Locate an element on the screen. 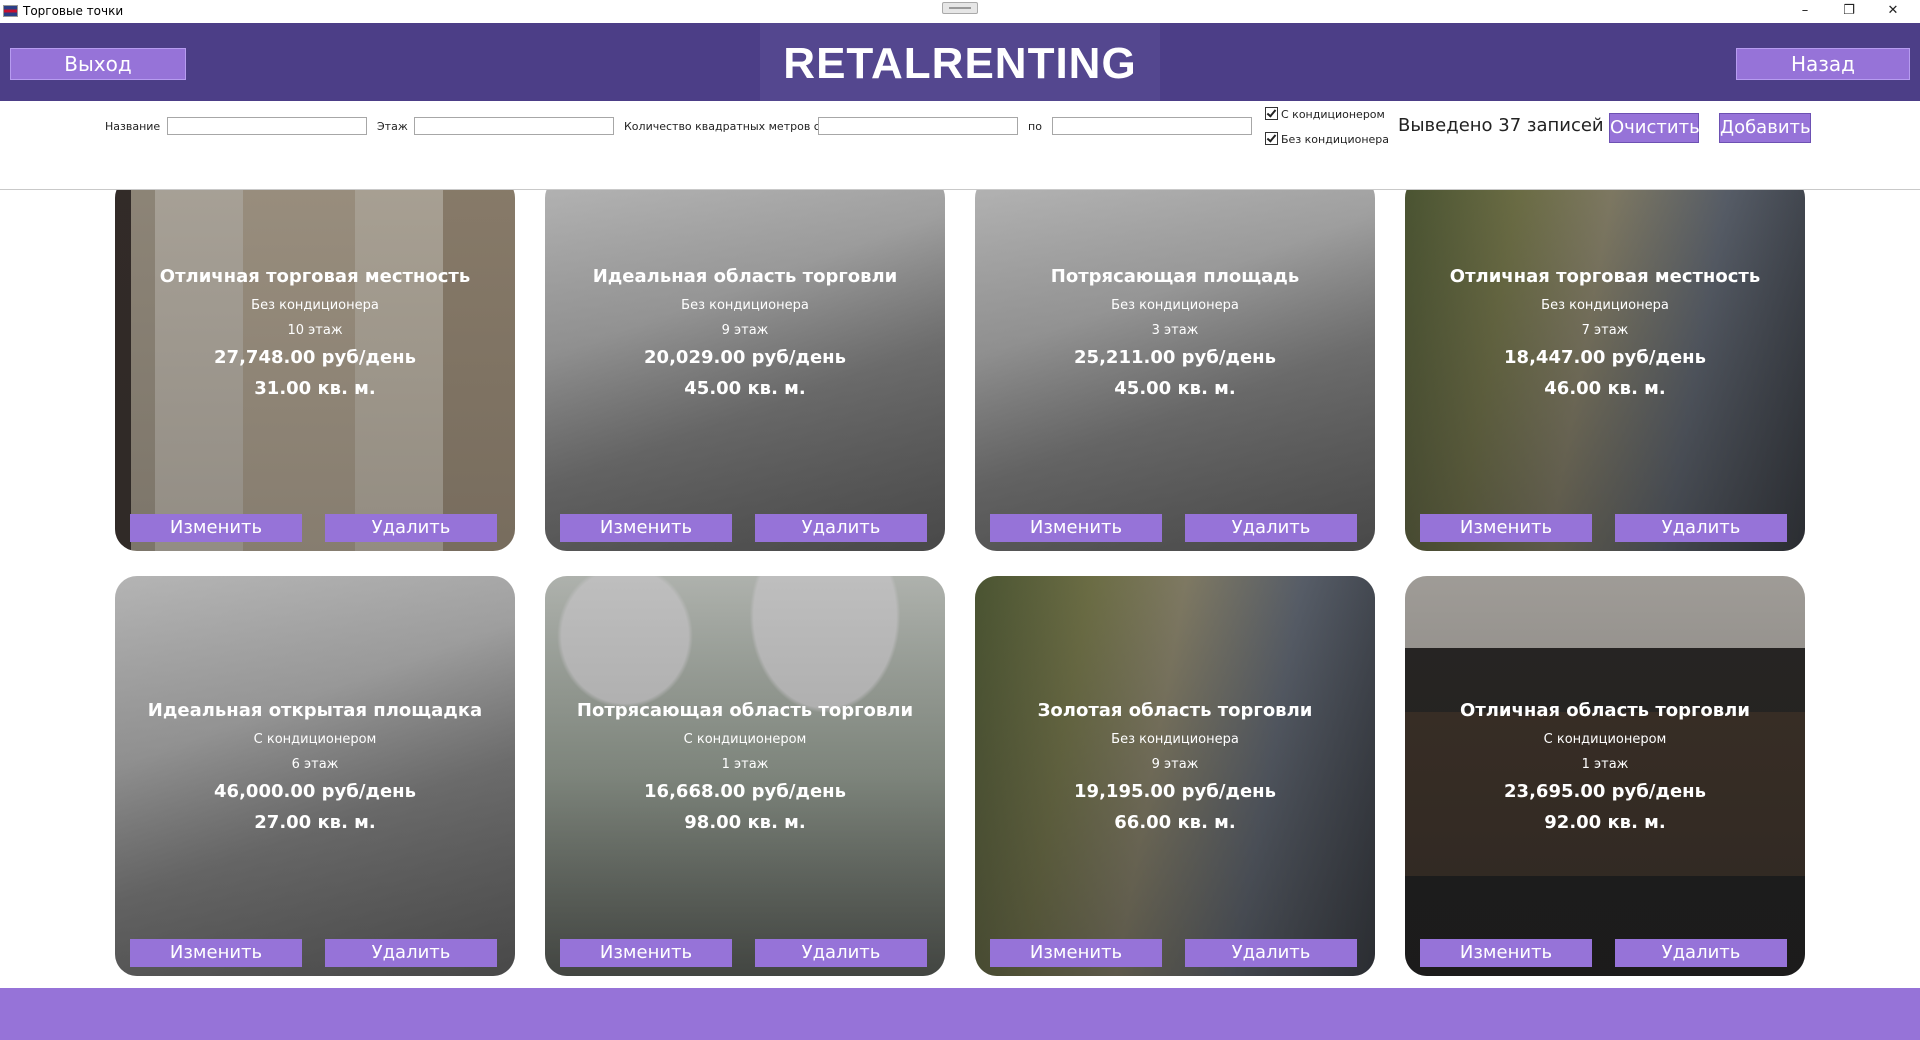  close-button: ✕ is located at coordinates (1893, 11).